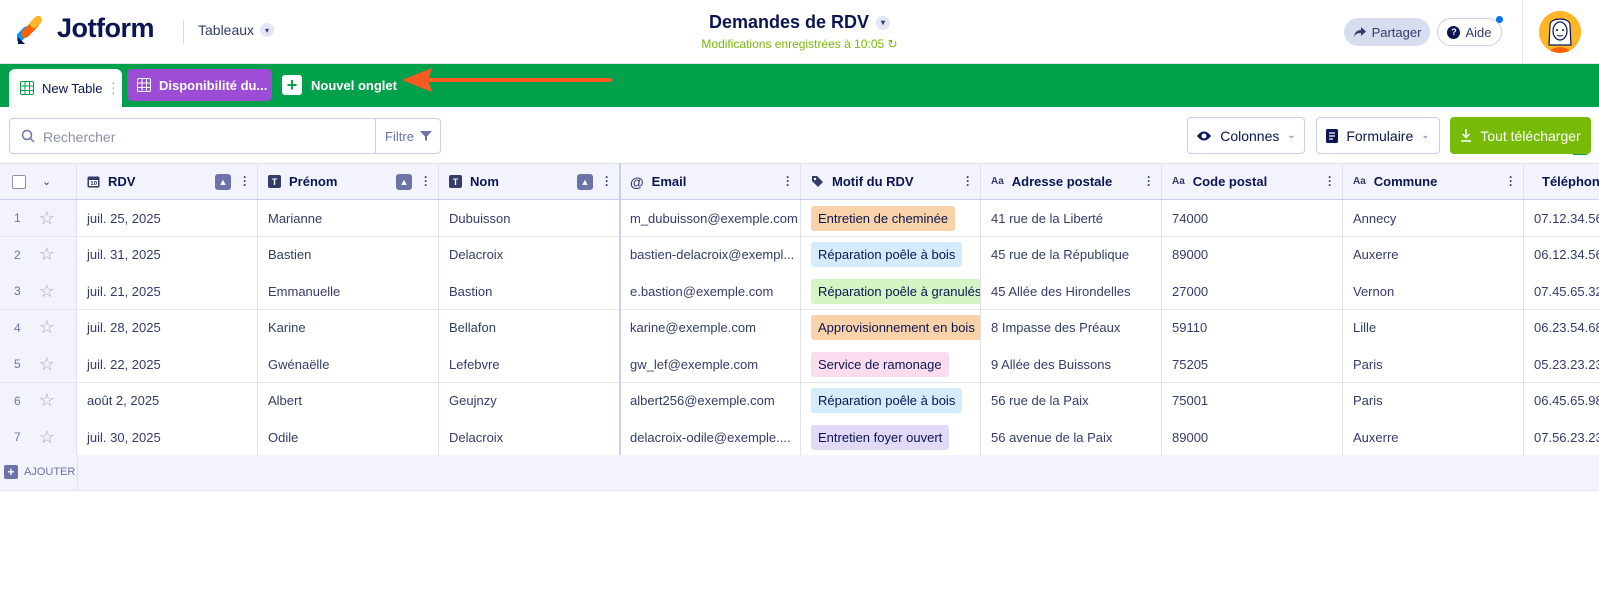 This screenshot has width=1599, height=609. I want to click on table-cell-nom: Geujnzy, so click(529, 400).